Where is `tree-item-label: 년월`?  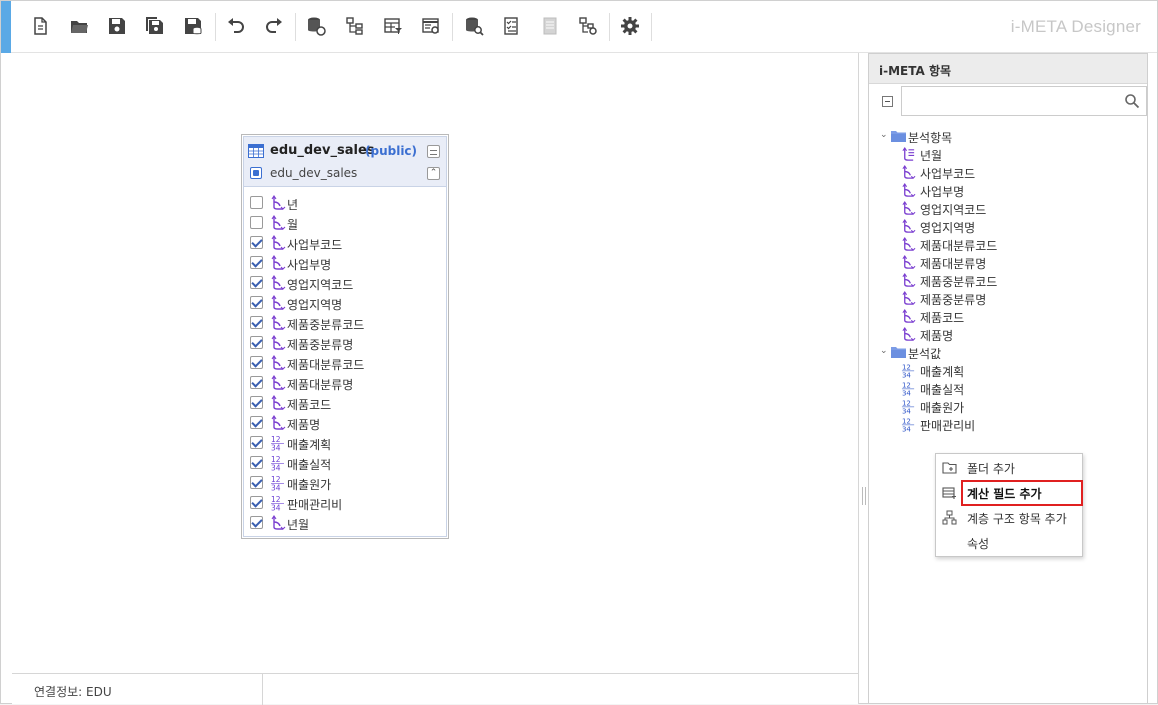 tree-item-label: 년월 is located at coordinates (931, 156).